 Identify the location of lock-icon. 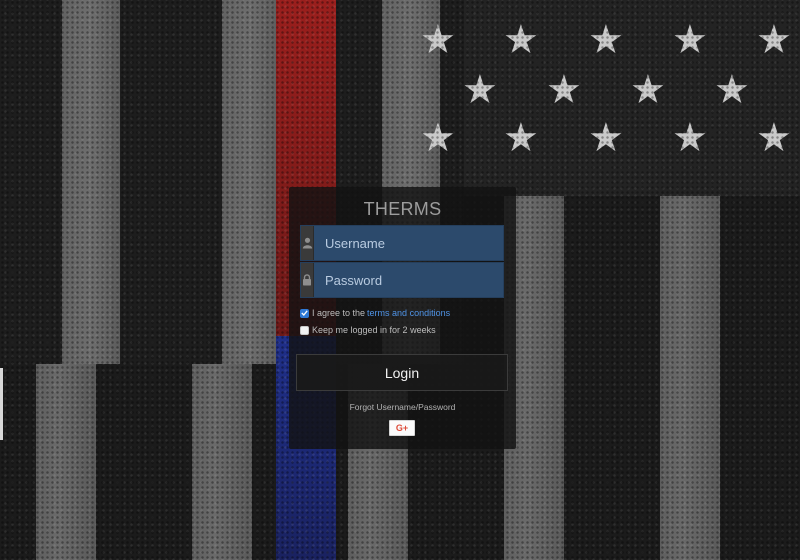
(307, 280).